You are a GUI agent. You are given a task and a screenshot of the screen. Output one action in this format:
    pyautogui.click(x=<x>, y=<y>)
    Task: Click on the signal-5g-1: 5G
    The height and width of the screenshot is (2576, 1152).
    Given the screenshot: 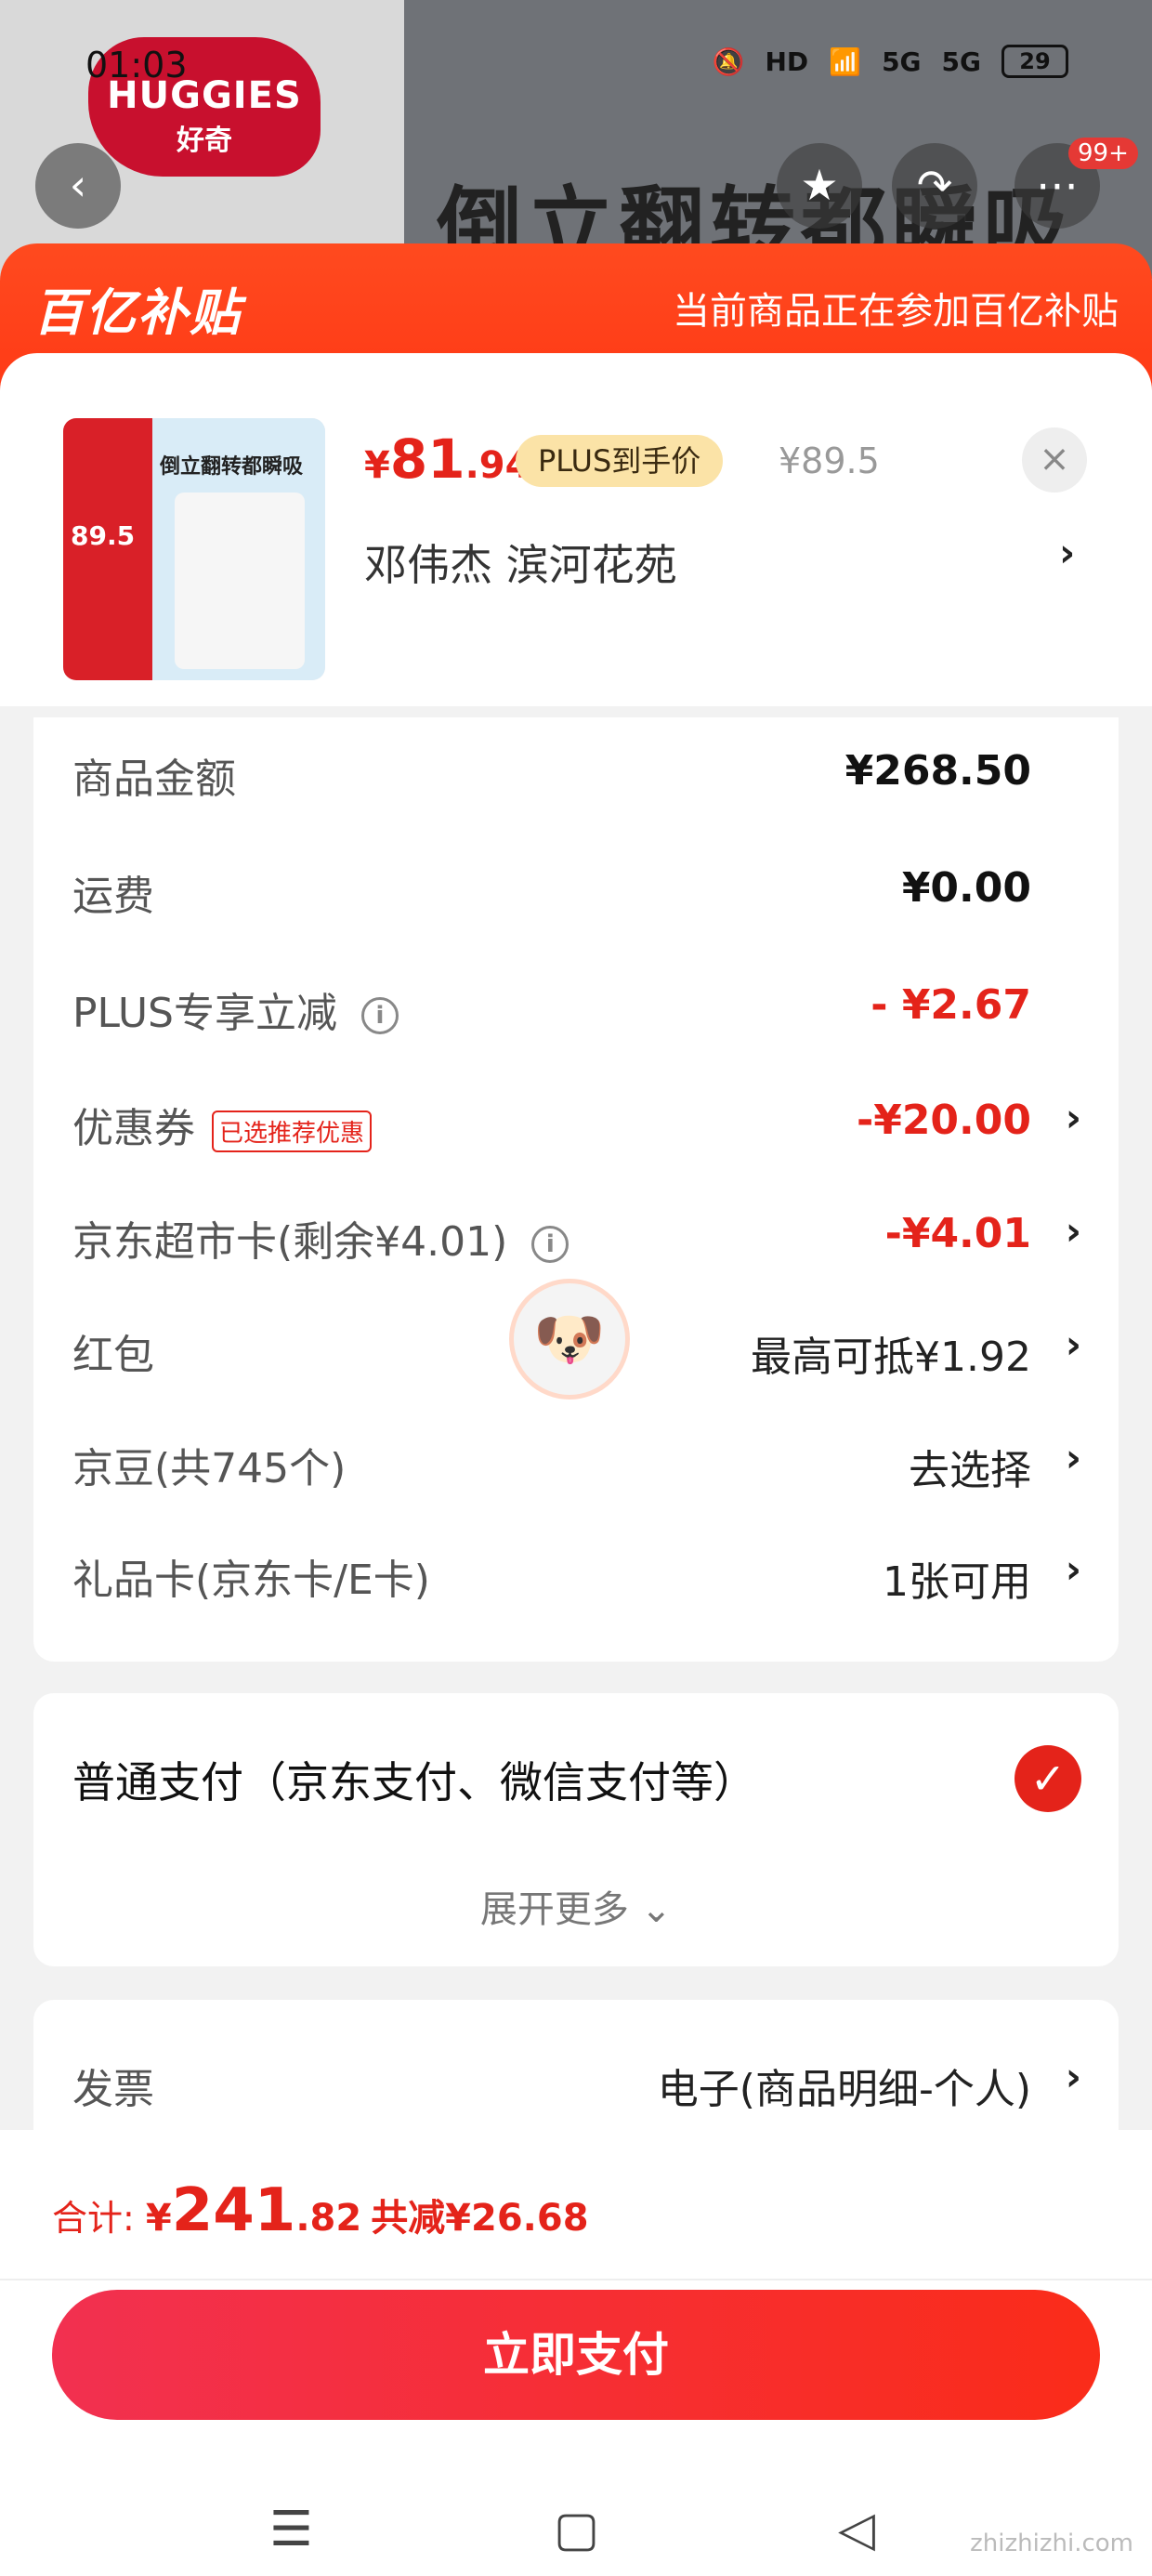 What is the action you would take?
    pyautogui.click(x=902, y=61)
    